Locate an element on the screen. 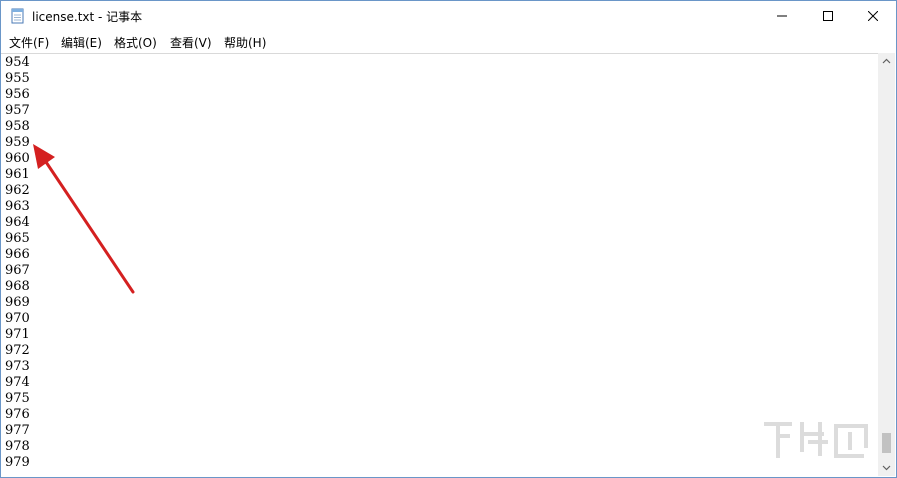  text-line: 977 is located at coordinates (17, 430).